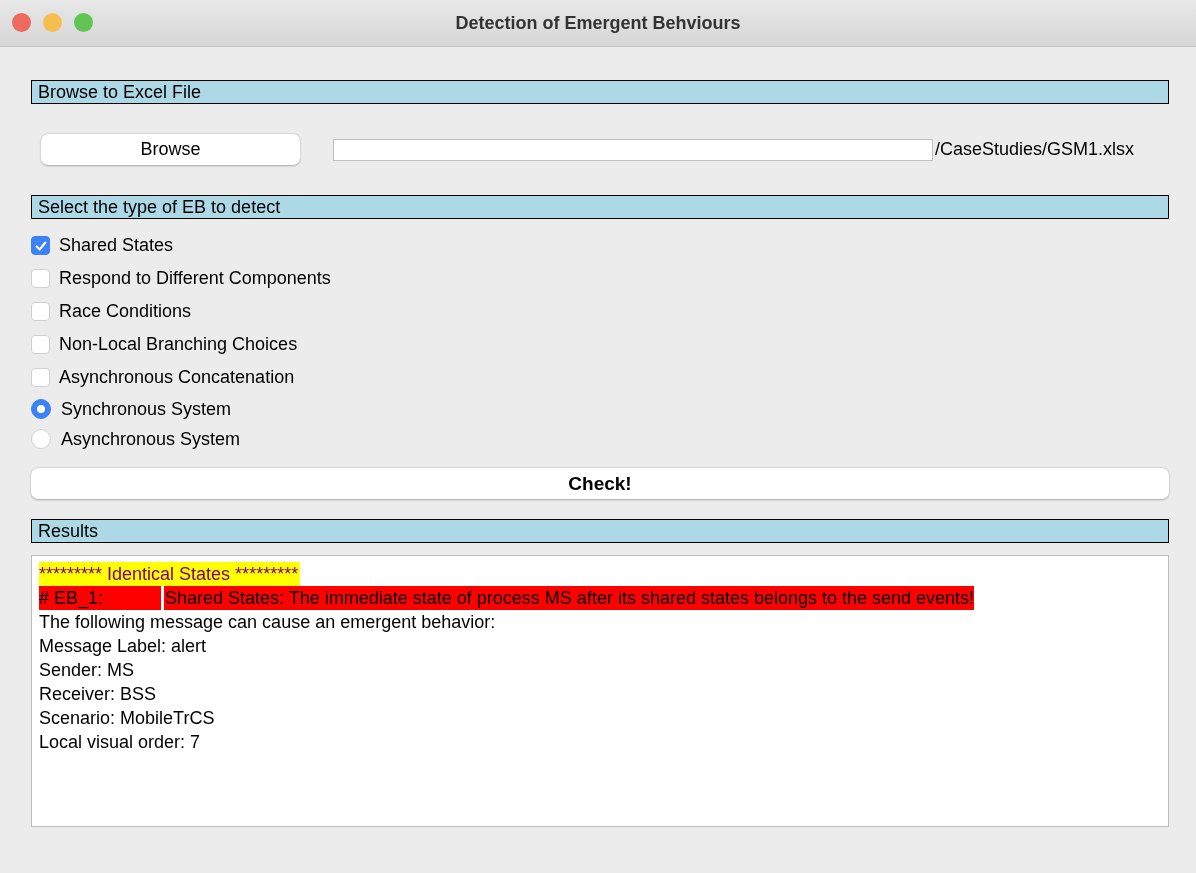 The height and width of the screenshot is (873, 1196). Describe the element at coordinates (116, 245) in the screenshot. I see `checkbox-label: Shared States` at that location.